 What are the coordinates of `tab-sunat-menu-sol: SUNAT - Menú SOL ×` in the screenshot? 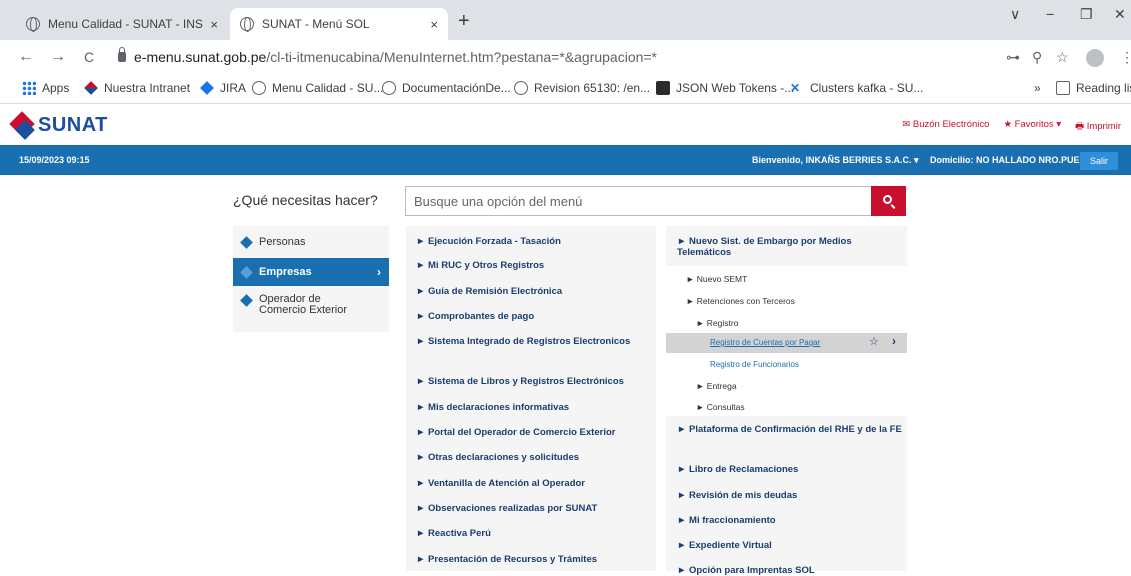 It's located at (339, 24).